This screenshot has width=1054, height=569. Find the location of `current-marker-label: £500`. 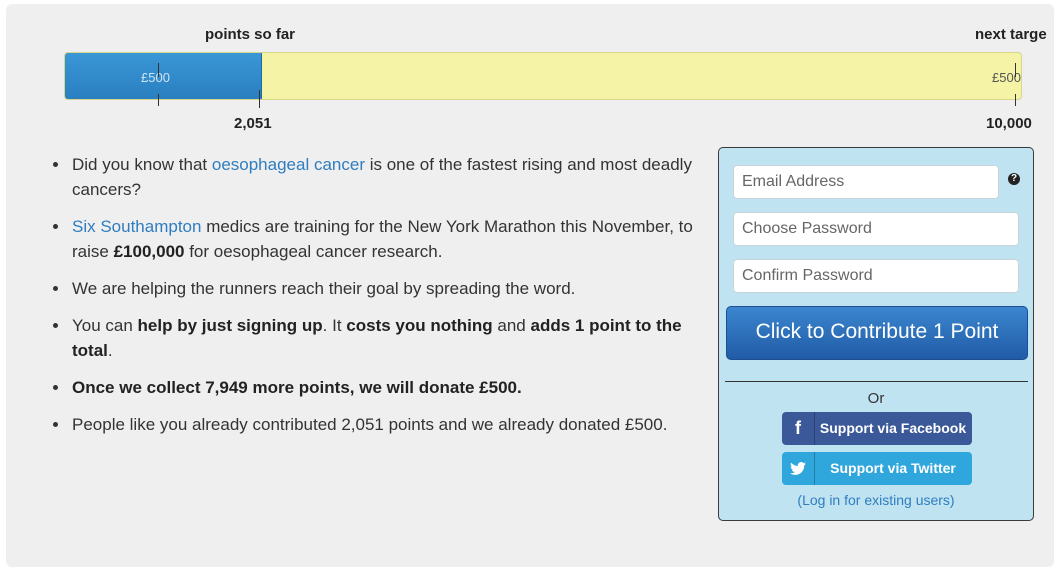

current-marker-label: £500 is located at coordinates (155, 77).